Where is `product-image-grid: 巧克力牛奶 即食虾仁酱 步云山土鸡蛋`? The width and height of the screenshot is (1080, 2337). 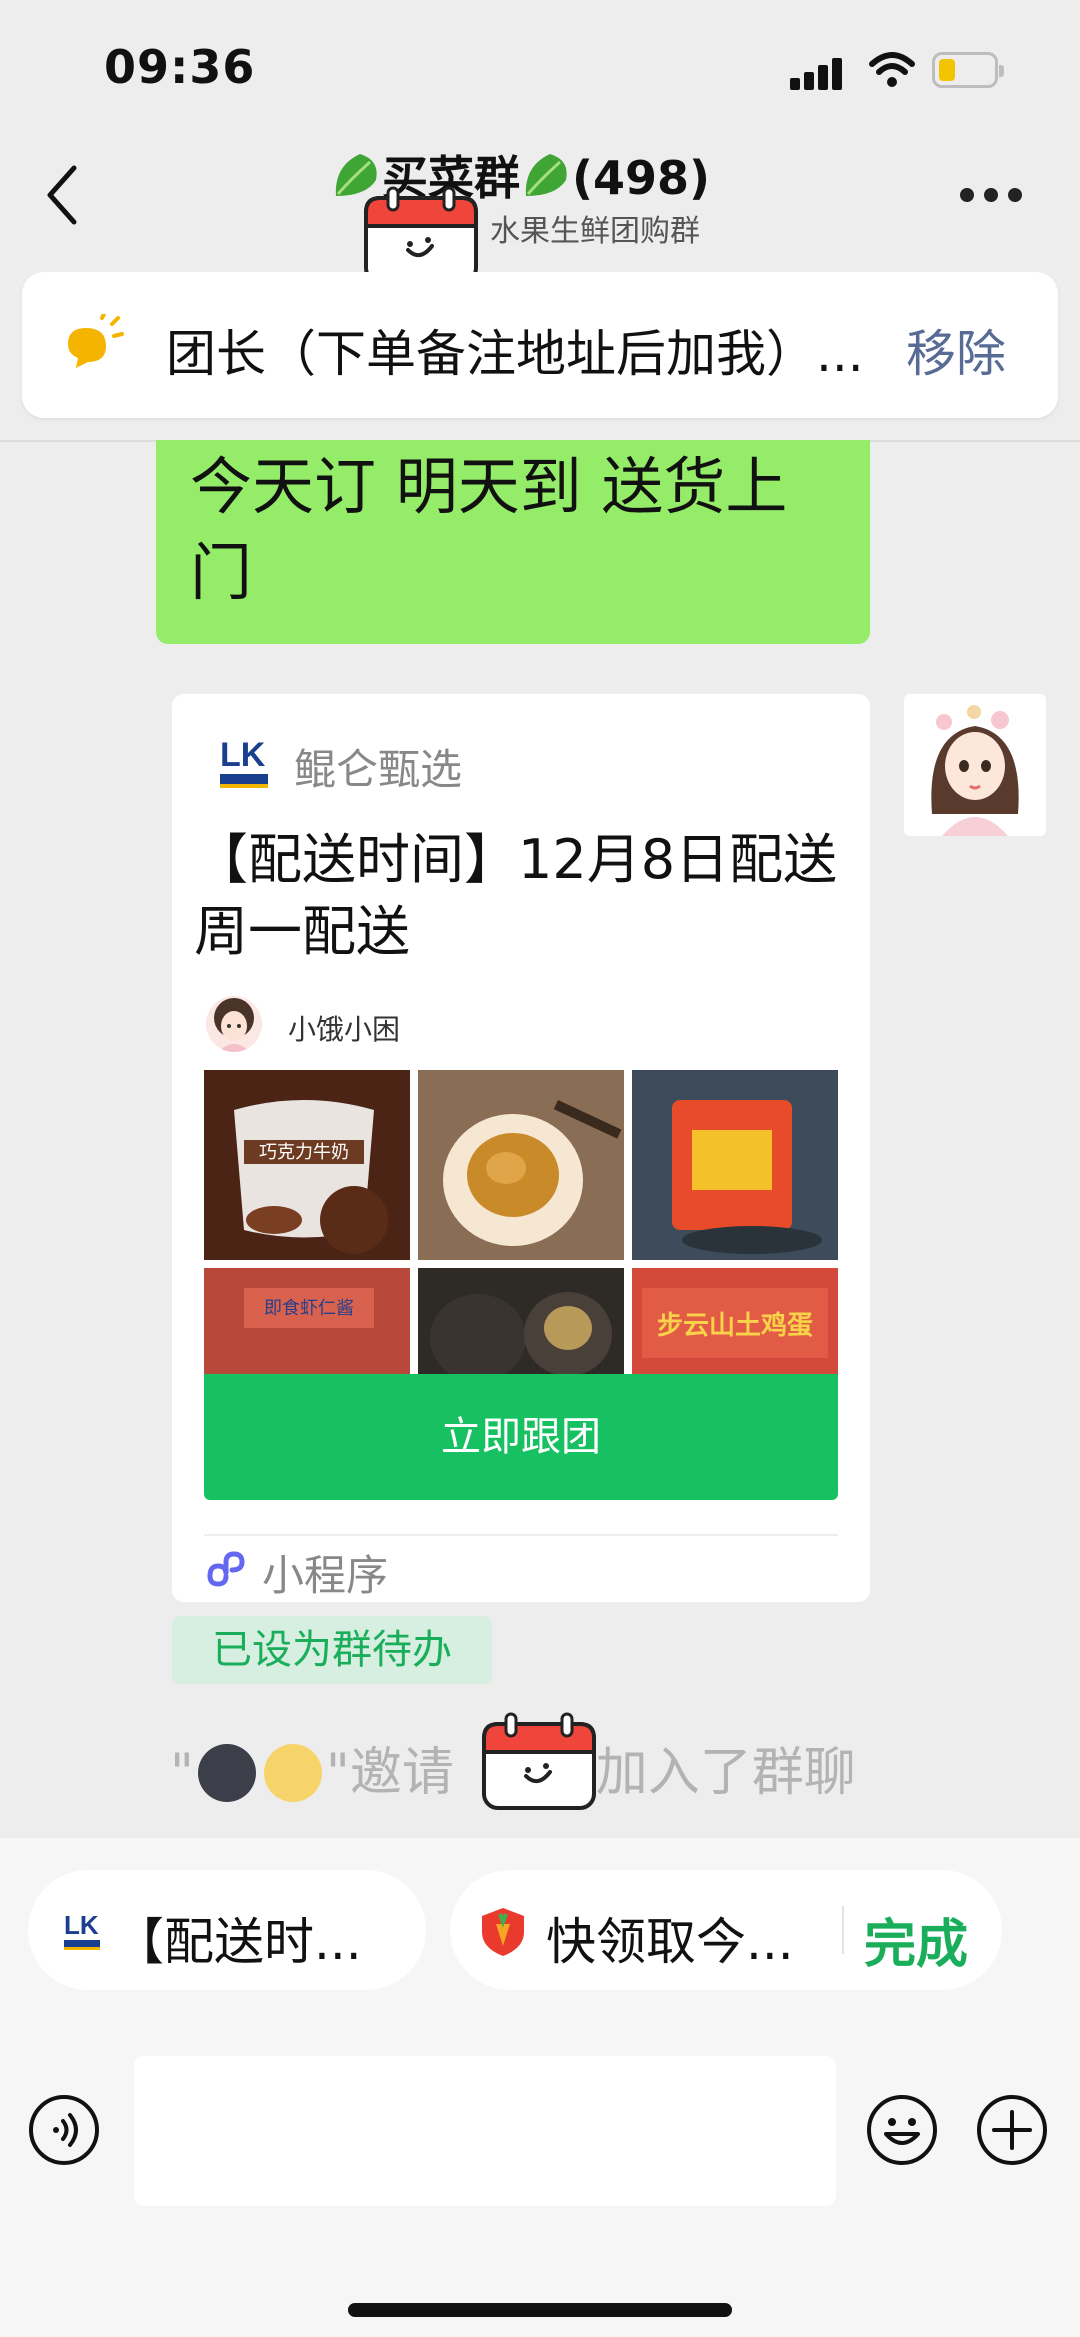 product-image-grid: 巧克力牛奶 即食虾仁酱 步云山土鸡蛋 is located at coordinates (521, 1226).